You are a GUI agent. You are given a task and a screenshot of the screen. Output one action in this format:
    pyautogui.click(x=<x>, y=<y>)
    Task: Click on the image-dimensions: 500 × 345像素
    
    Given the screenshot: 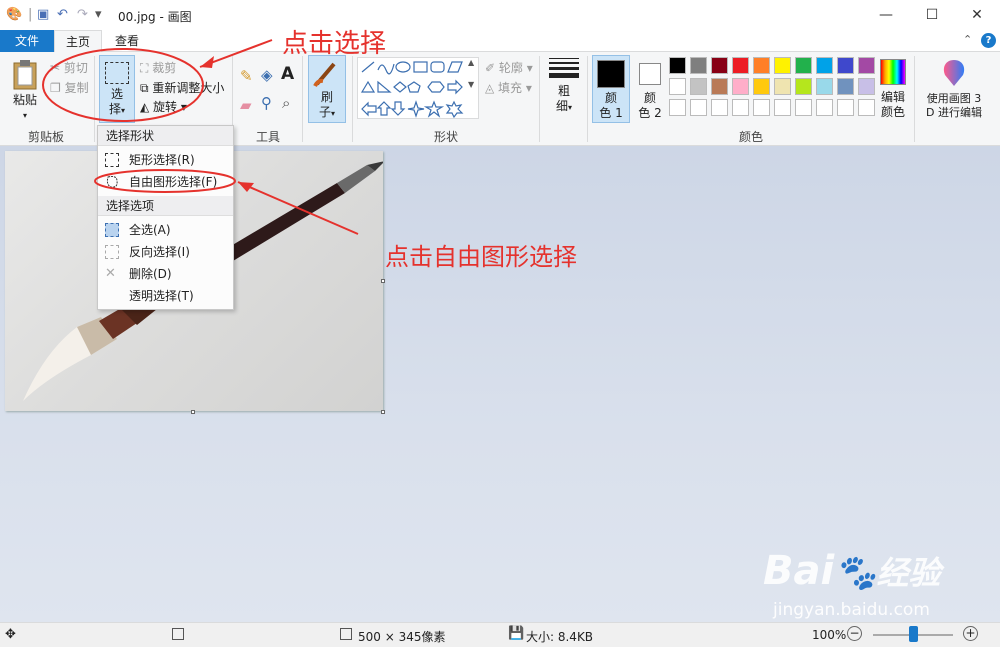 What is the action you would take?
    pyautogui.click(x=402, y=637)
    